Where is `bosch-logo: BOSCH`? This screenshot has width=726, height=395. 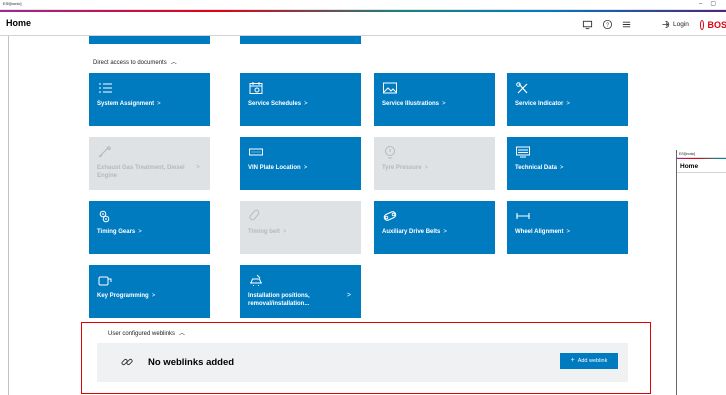 bosch-logo: BOSCH is located at coordinates (713, 24).